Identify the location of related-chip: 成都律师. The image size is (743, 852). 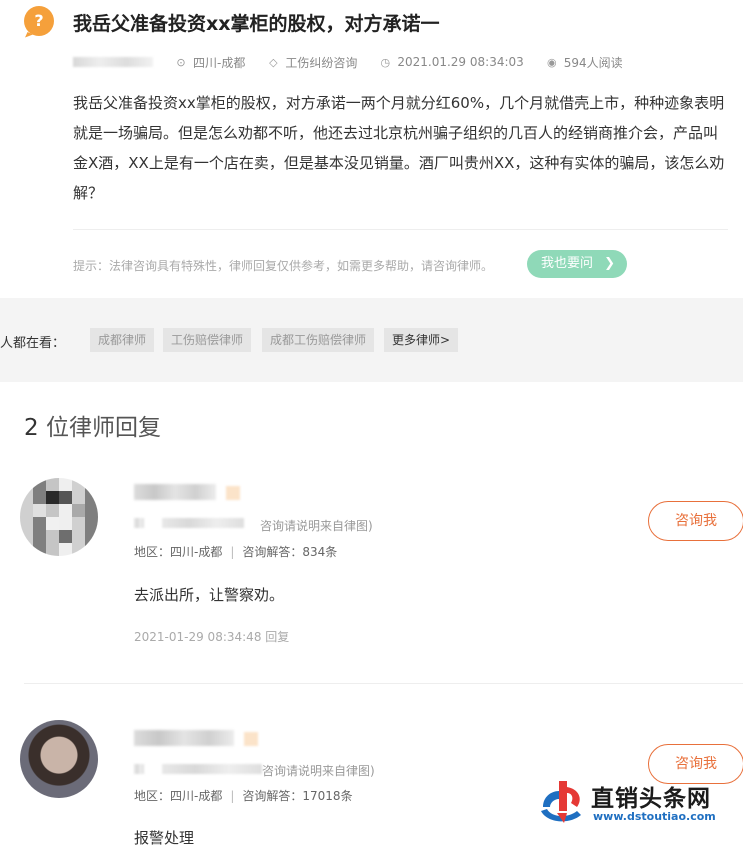
(122, 340).